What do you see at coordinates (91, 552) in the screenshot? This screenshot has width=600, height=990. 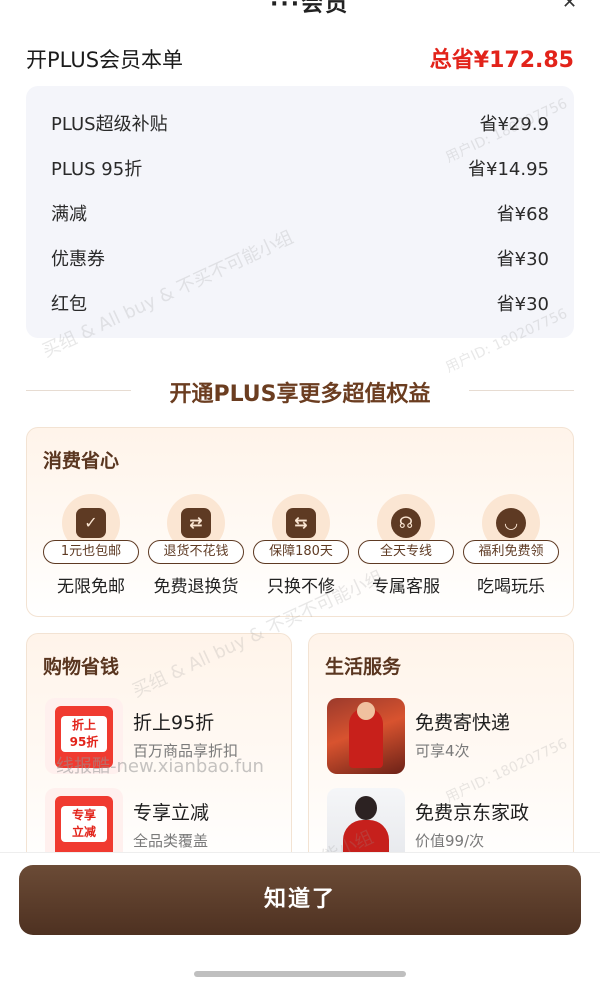 I see `benefit-tag: 1元也包邮` at bounding box center [91, 552].